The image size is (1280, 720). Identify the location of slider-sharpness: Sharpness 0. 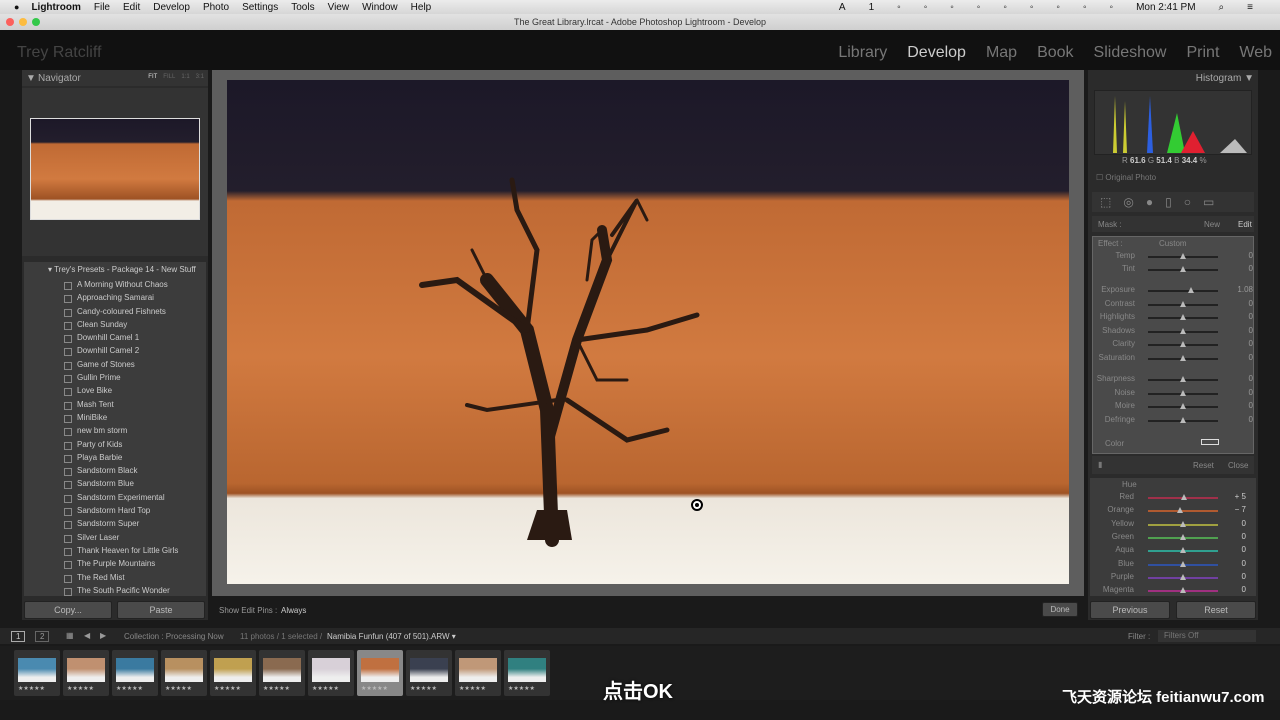
(1173, 380).